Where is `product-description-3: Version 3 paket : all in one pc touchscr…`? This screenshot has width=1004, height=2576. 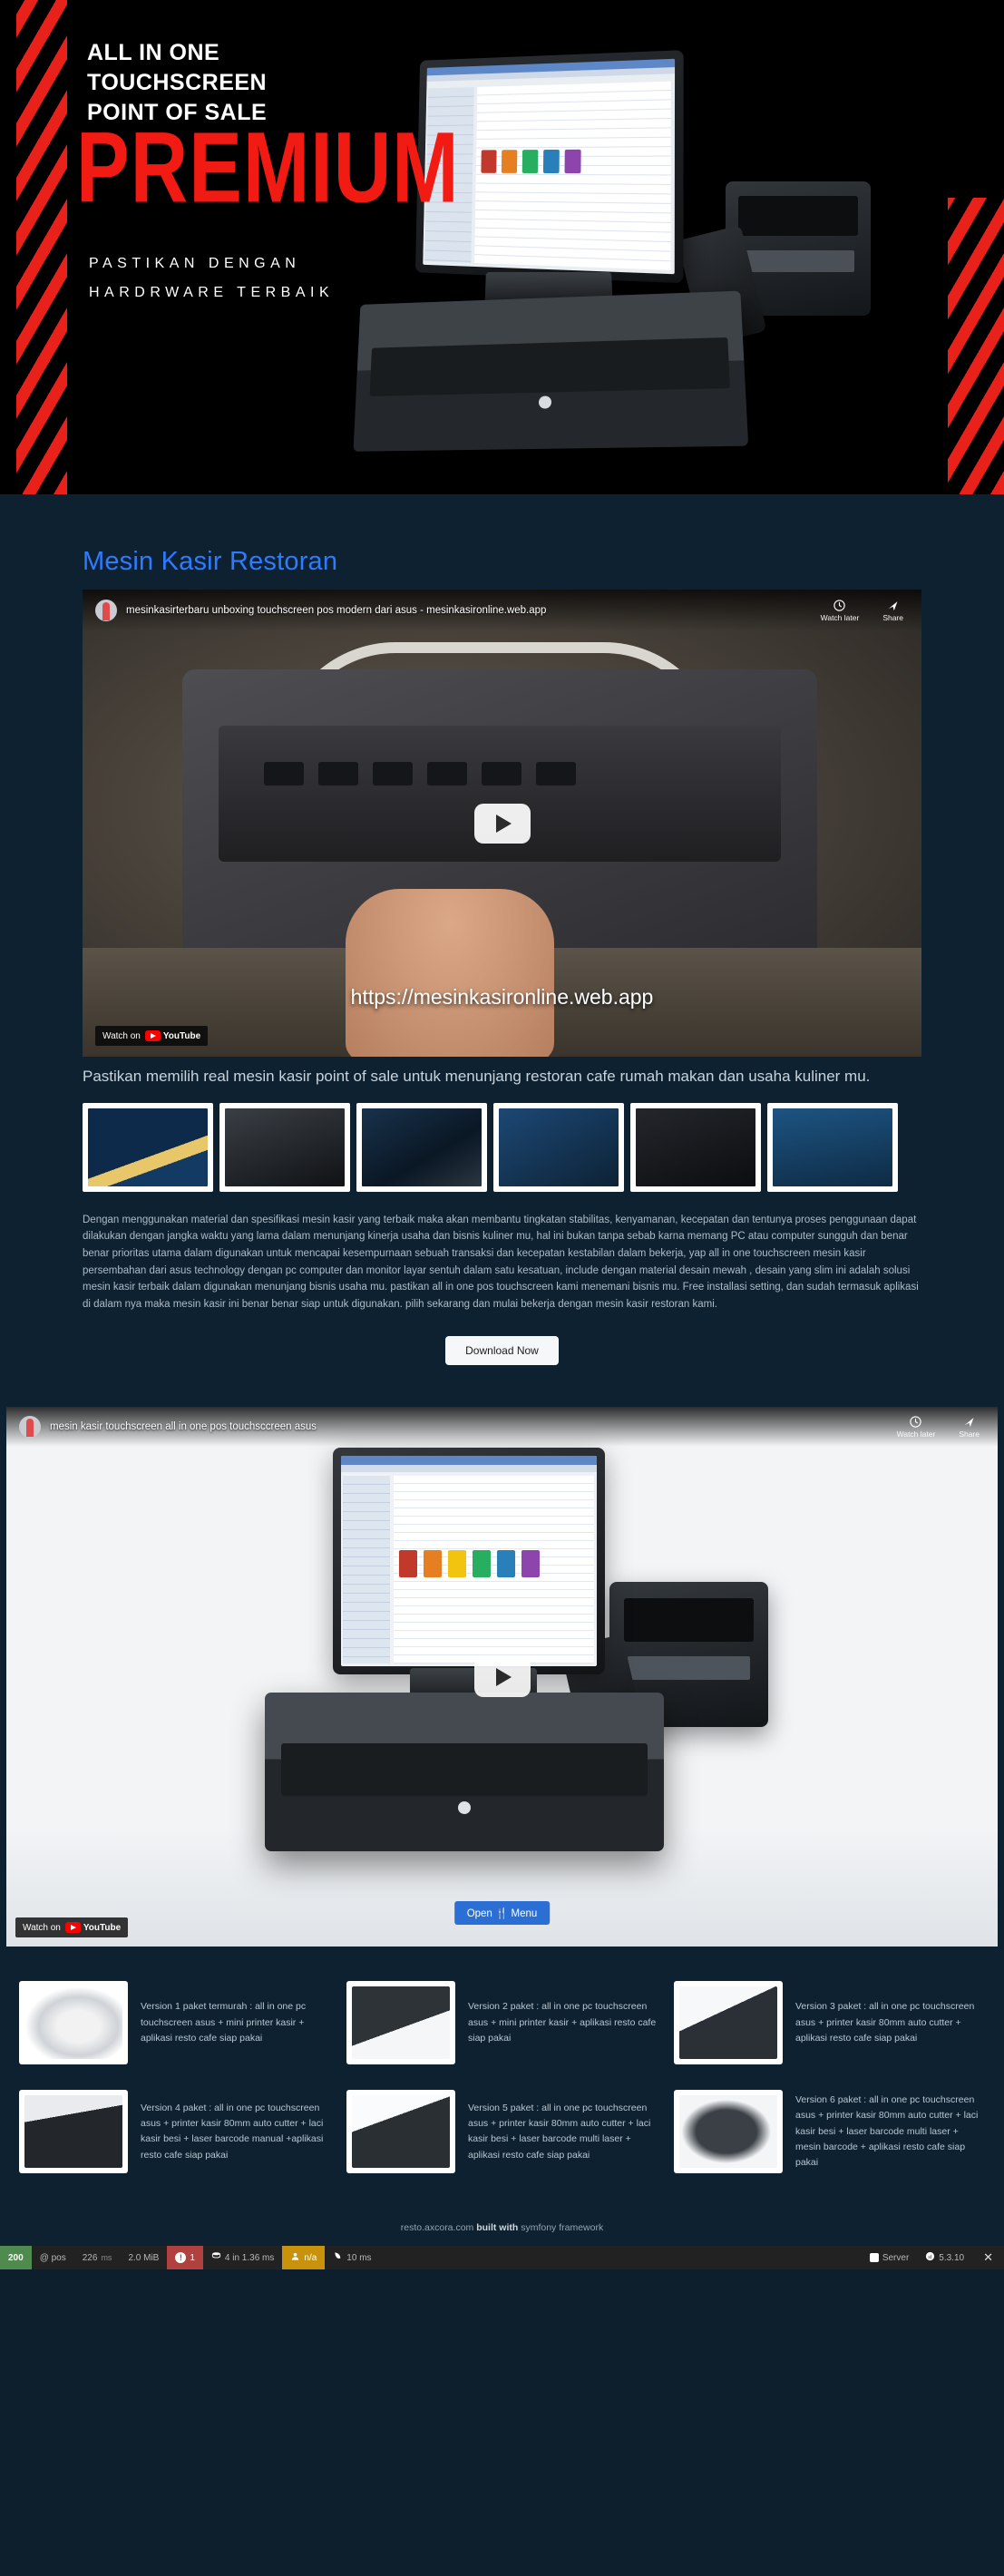
product-description-3: Version 3 paket : all in one pc touchscr… is located at coordinates (885, 2022).